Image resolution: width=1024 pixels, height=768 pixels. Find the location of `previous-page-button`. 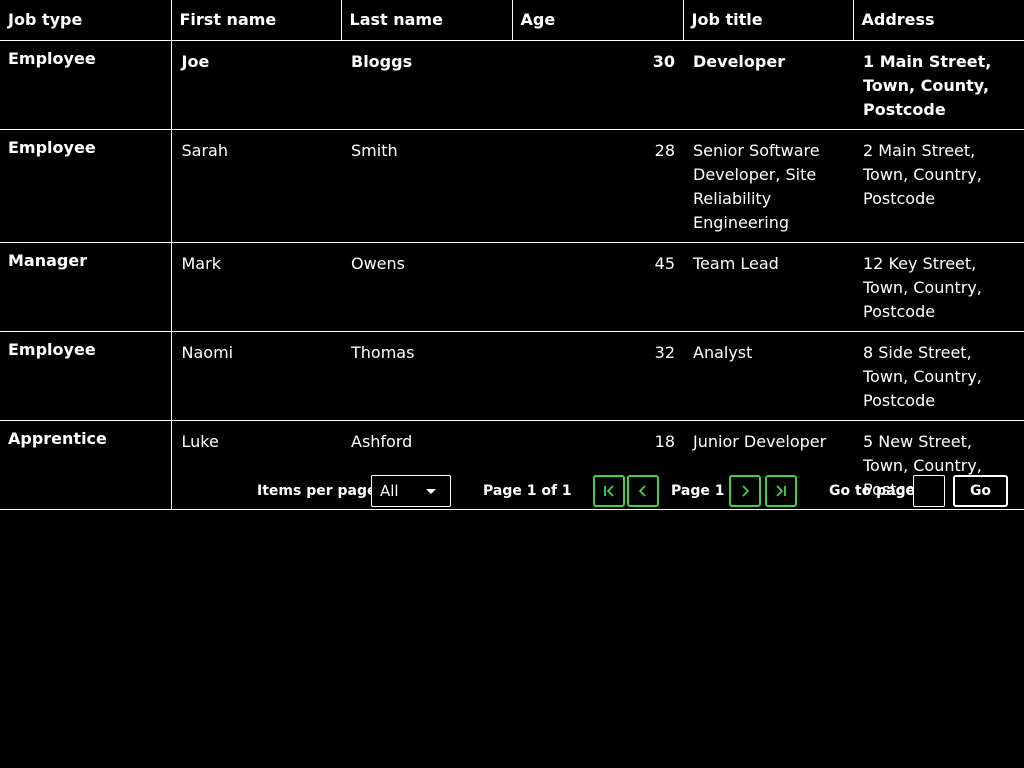

previous-page-button is located at coordinates (643, 491).